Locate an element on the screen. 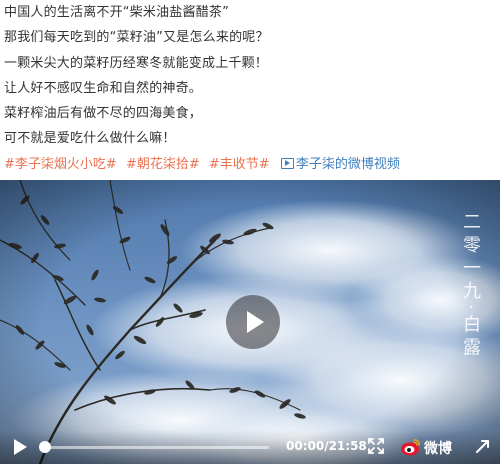 The height and width of the screenshot is (464, 500). video-source-link: 李子柒的微博视频 is located at coordinates (339, 164).